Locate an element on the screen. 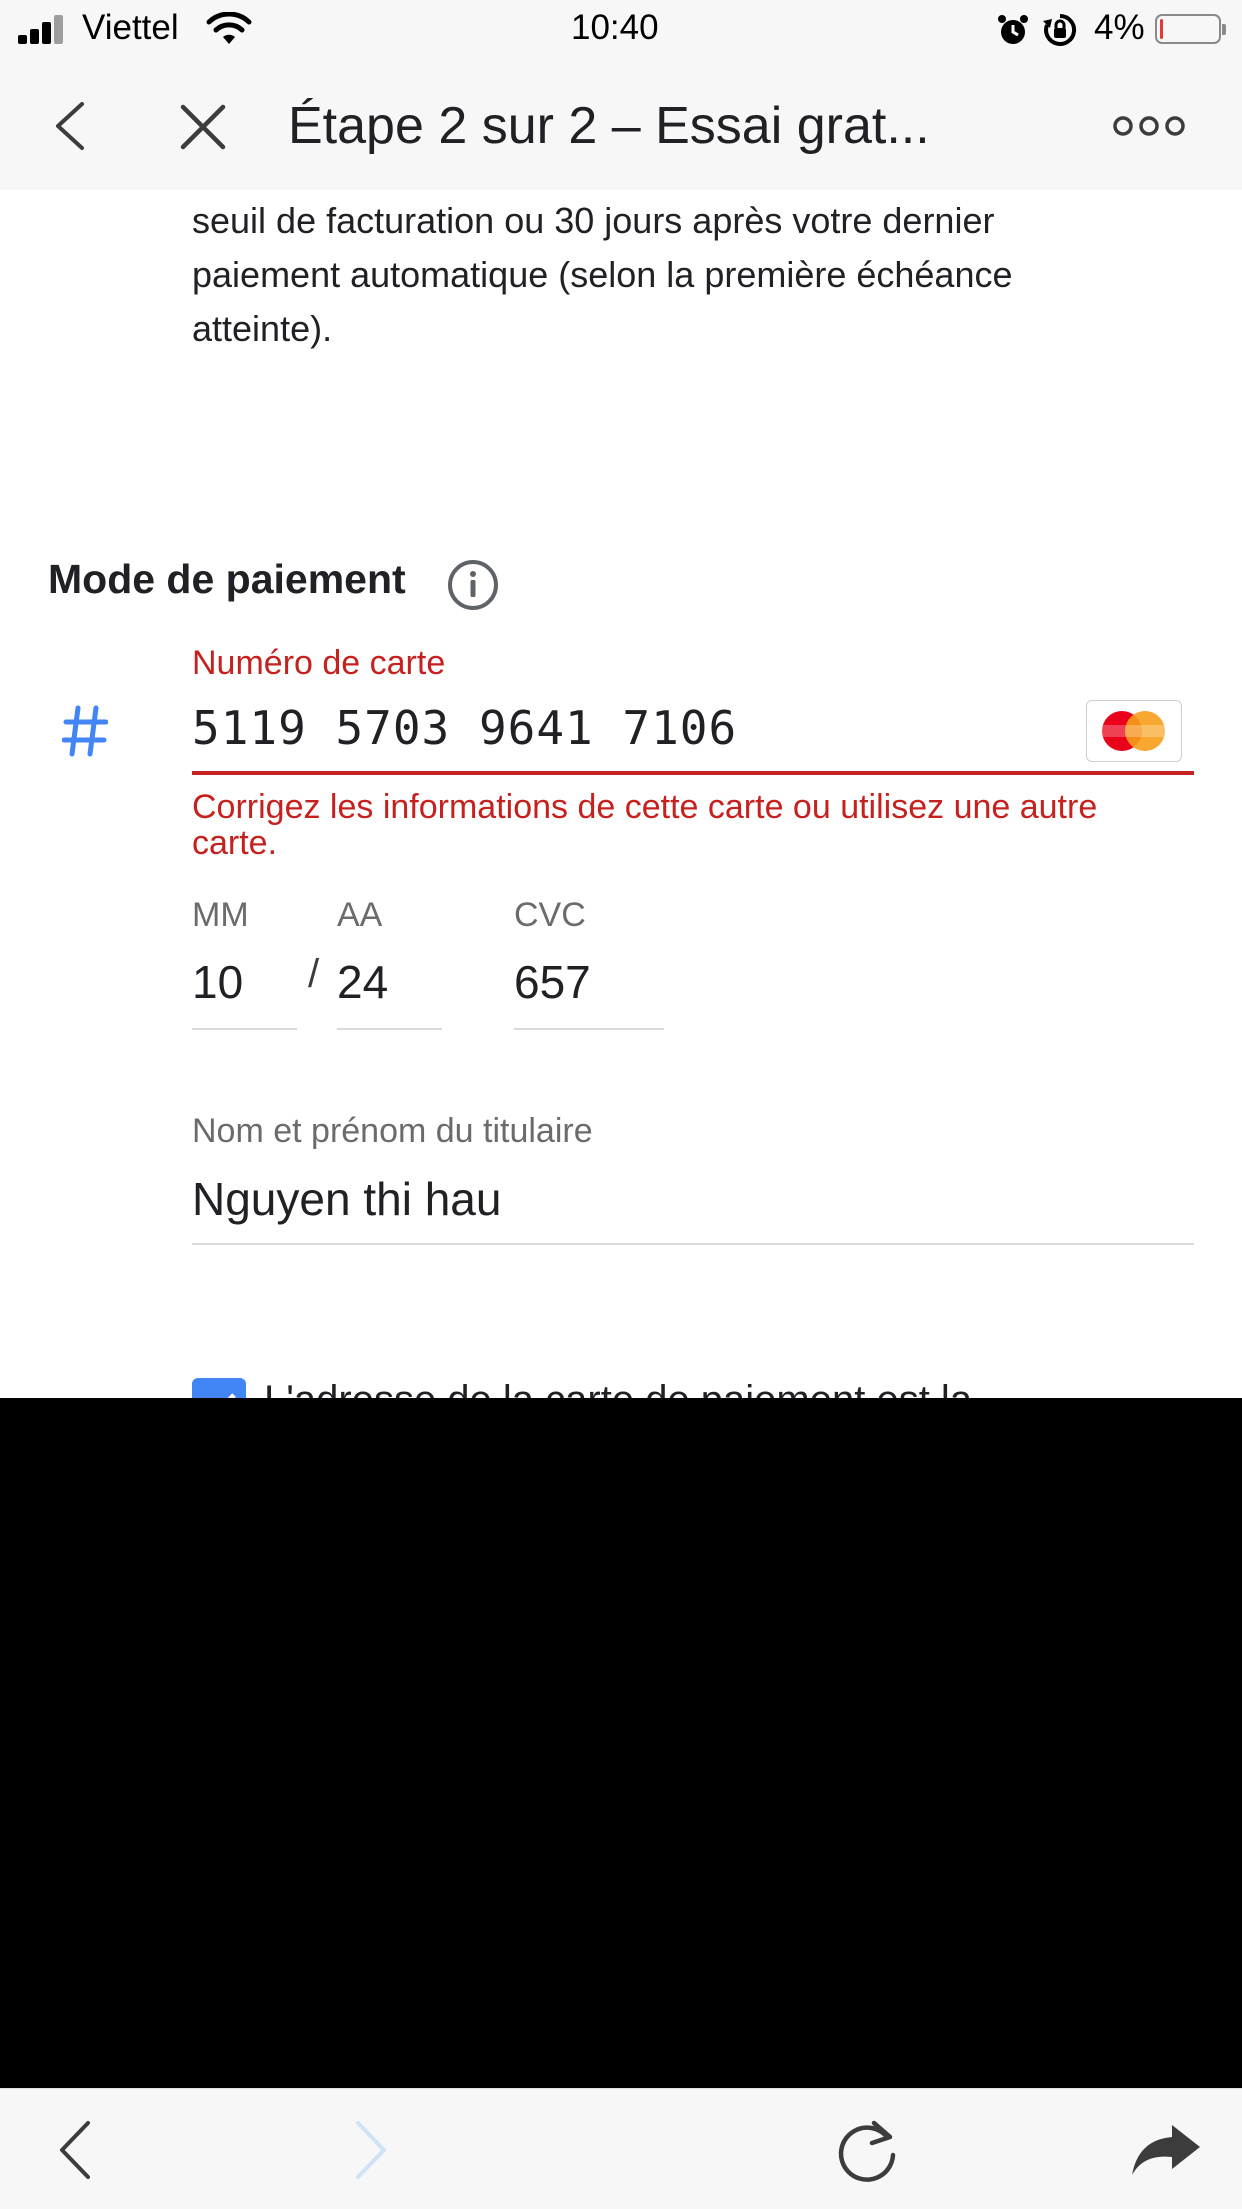 The image size is (1242, 2209). browser-back-icon is located at coordinates (74, 2150).